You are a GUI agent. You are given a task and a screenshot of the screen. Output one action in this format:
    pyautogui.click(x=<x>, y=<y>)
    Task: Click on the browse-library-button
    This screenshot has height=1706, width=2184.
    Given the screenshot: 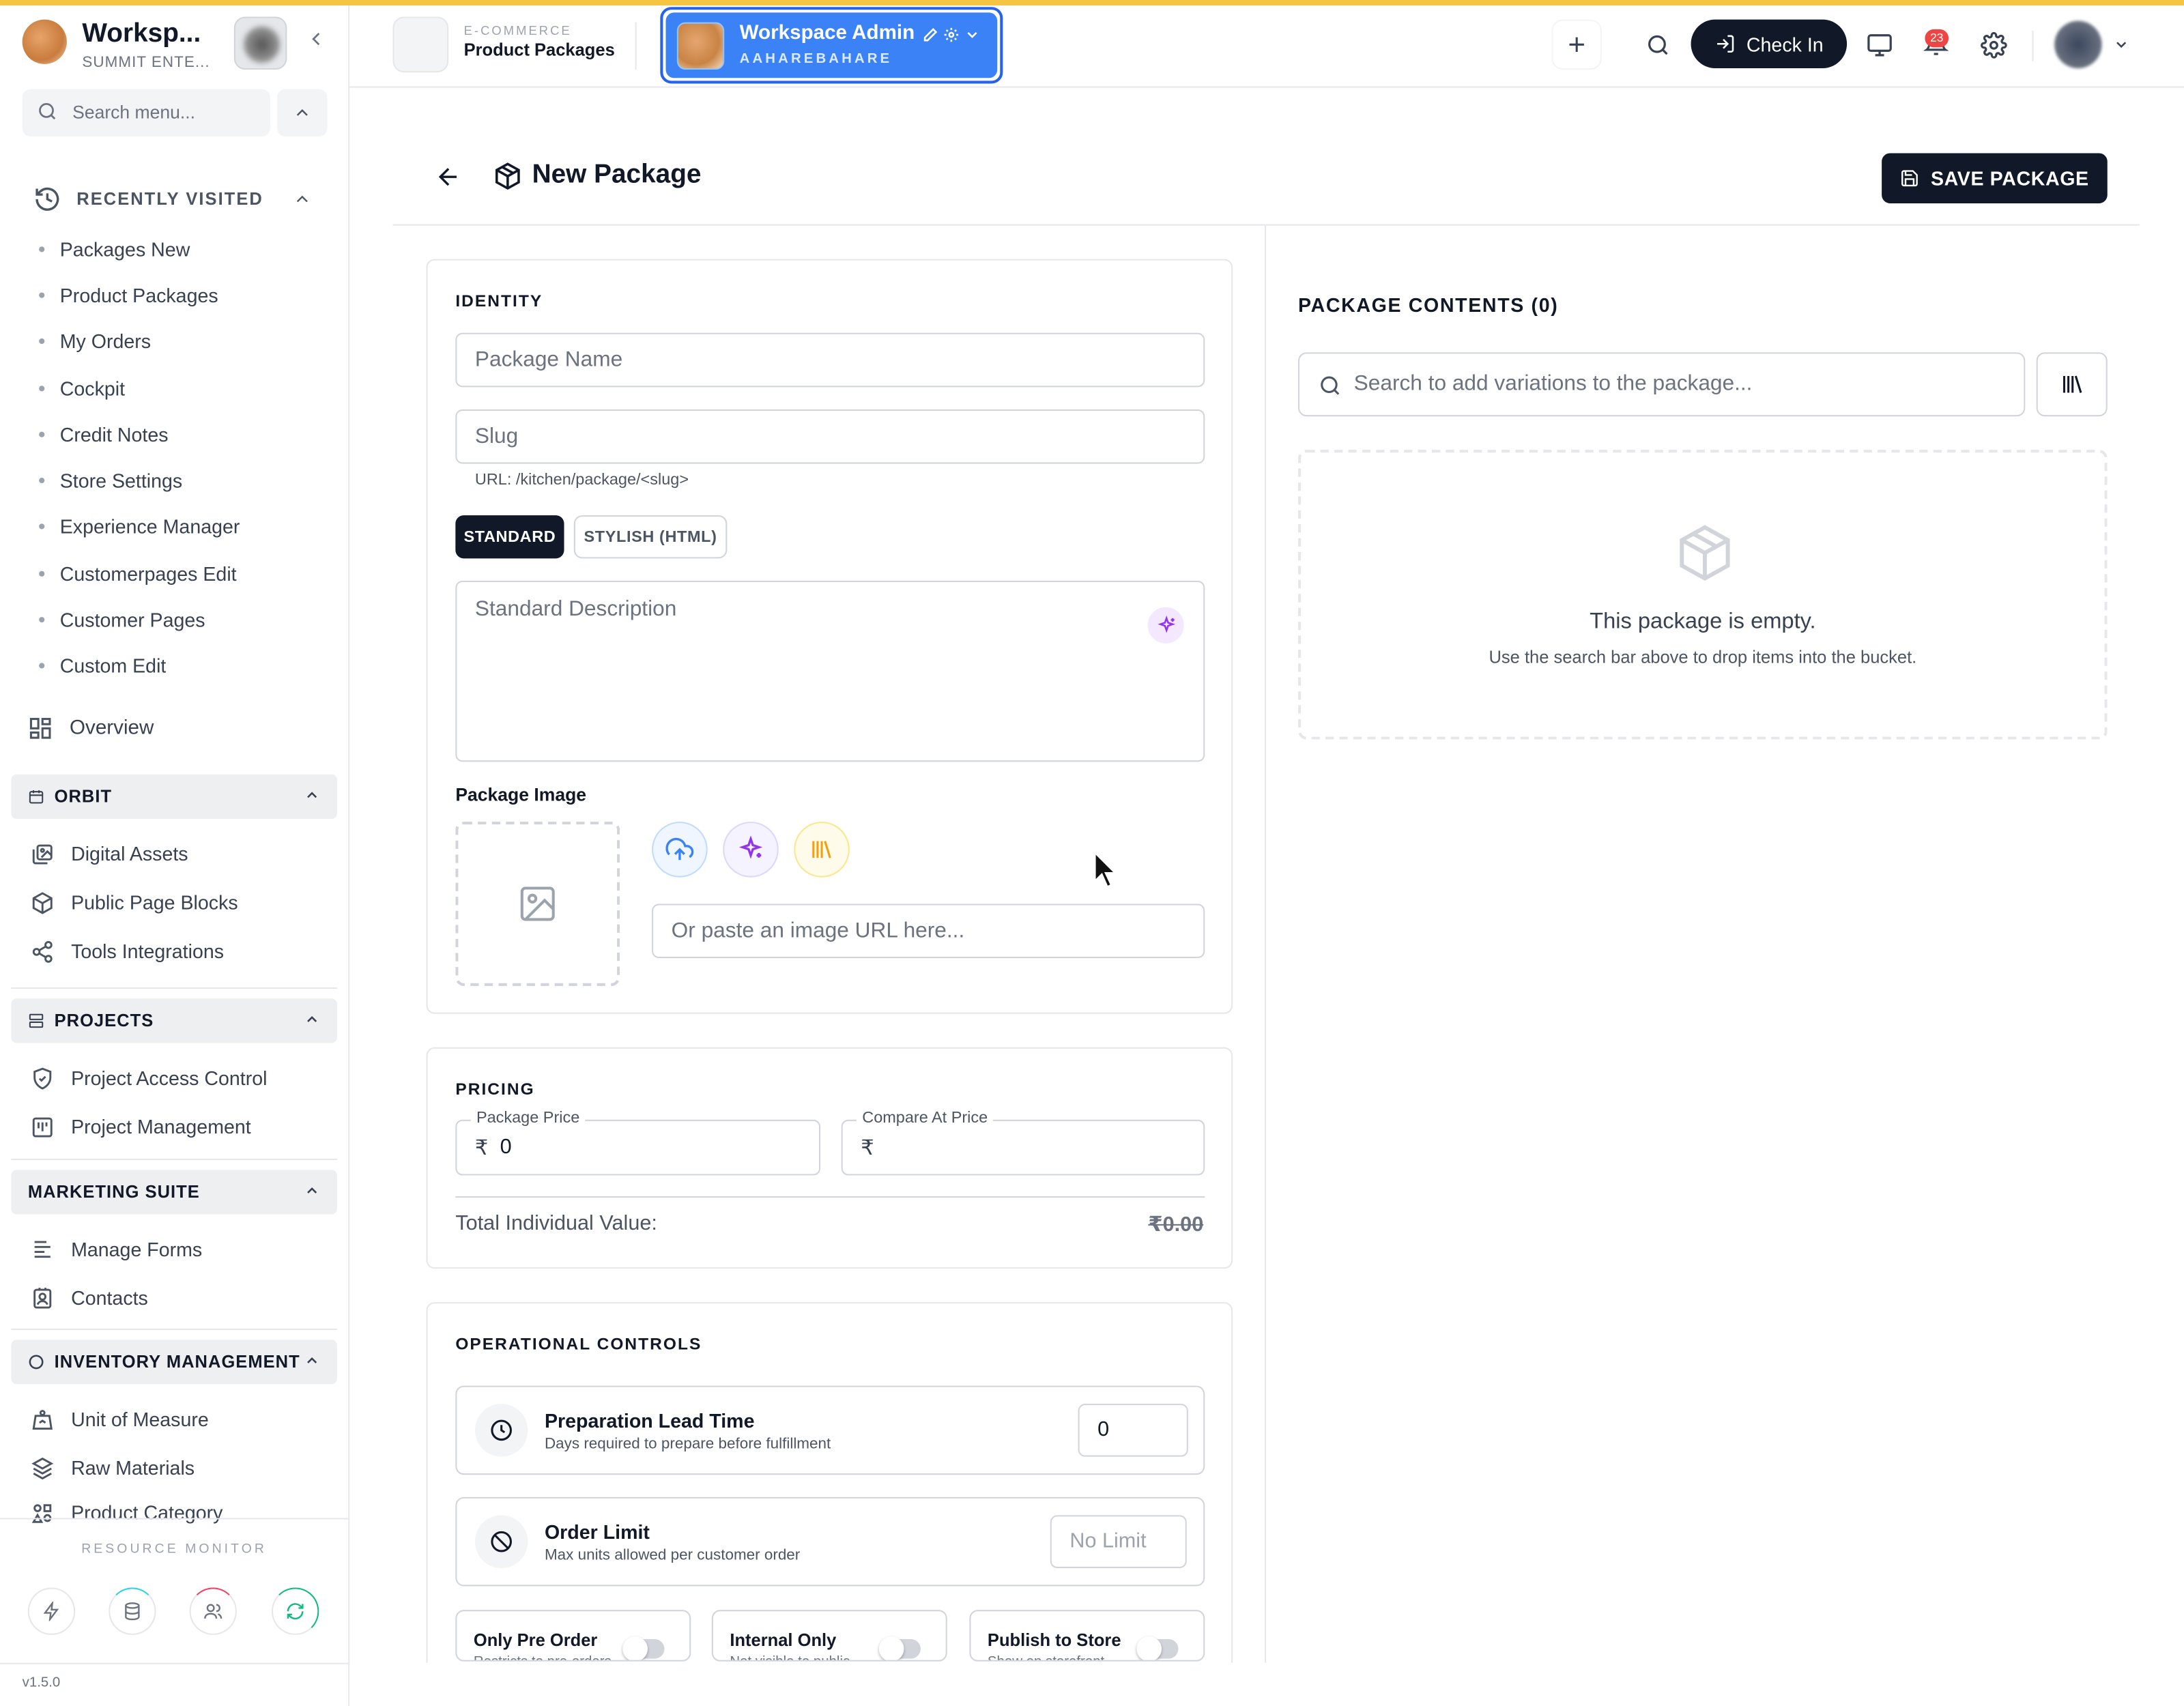 What is the action you would take?
    pyautogui.click(x=2072, y=385)
    